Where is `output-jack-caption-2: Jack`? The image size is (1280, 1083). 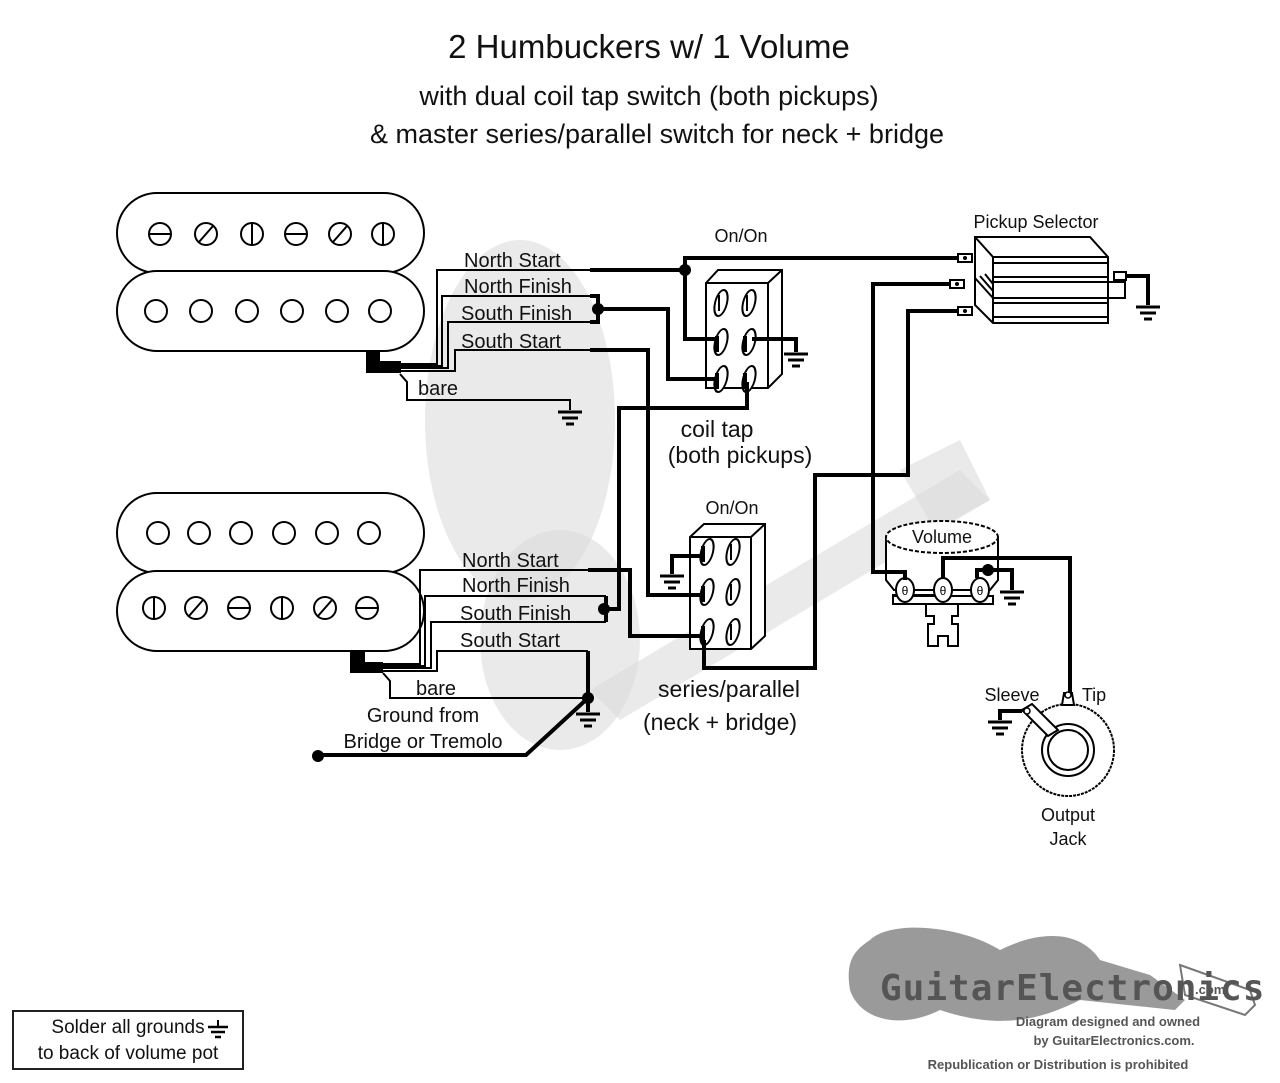 output-jack-caption-2: Jack is located at coordinates (1068, 839).